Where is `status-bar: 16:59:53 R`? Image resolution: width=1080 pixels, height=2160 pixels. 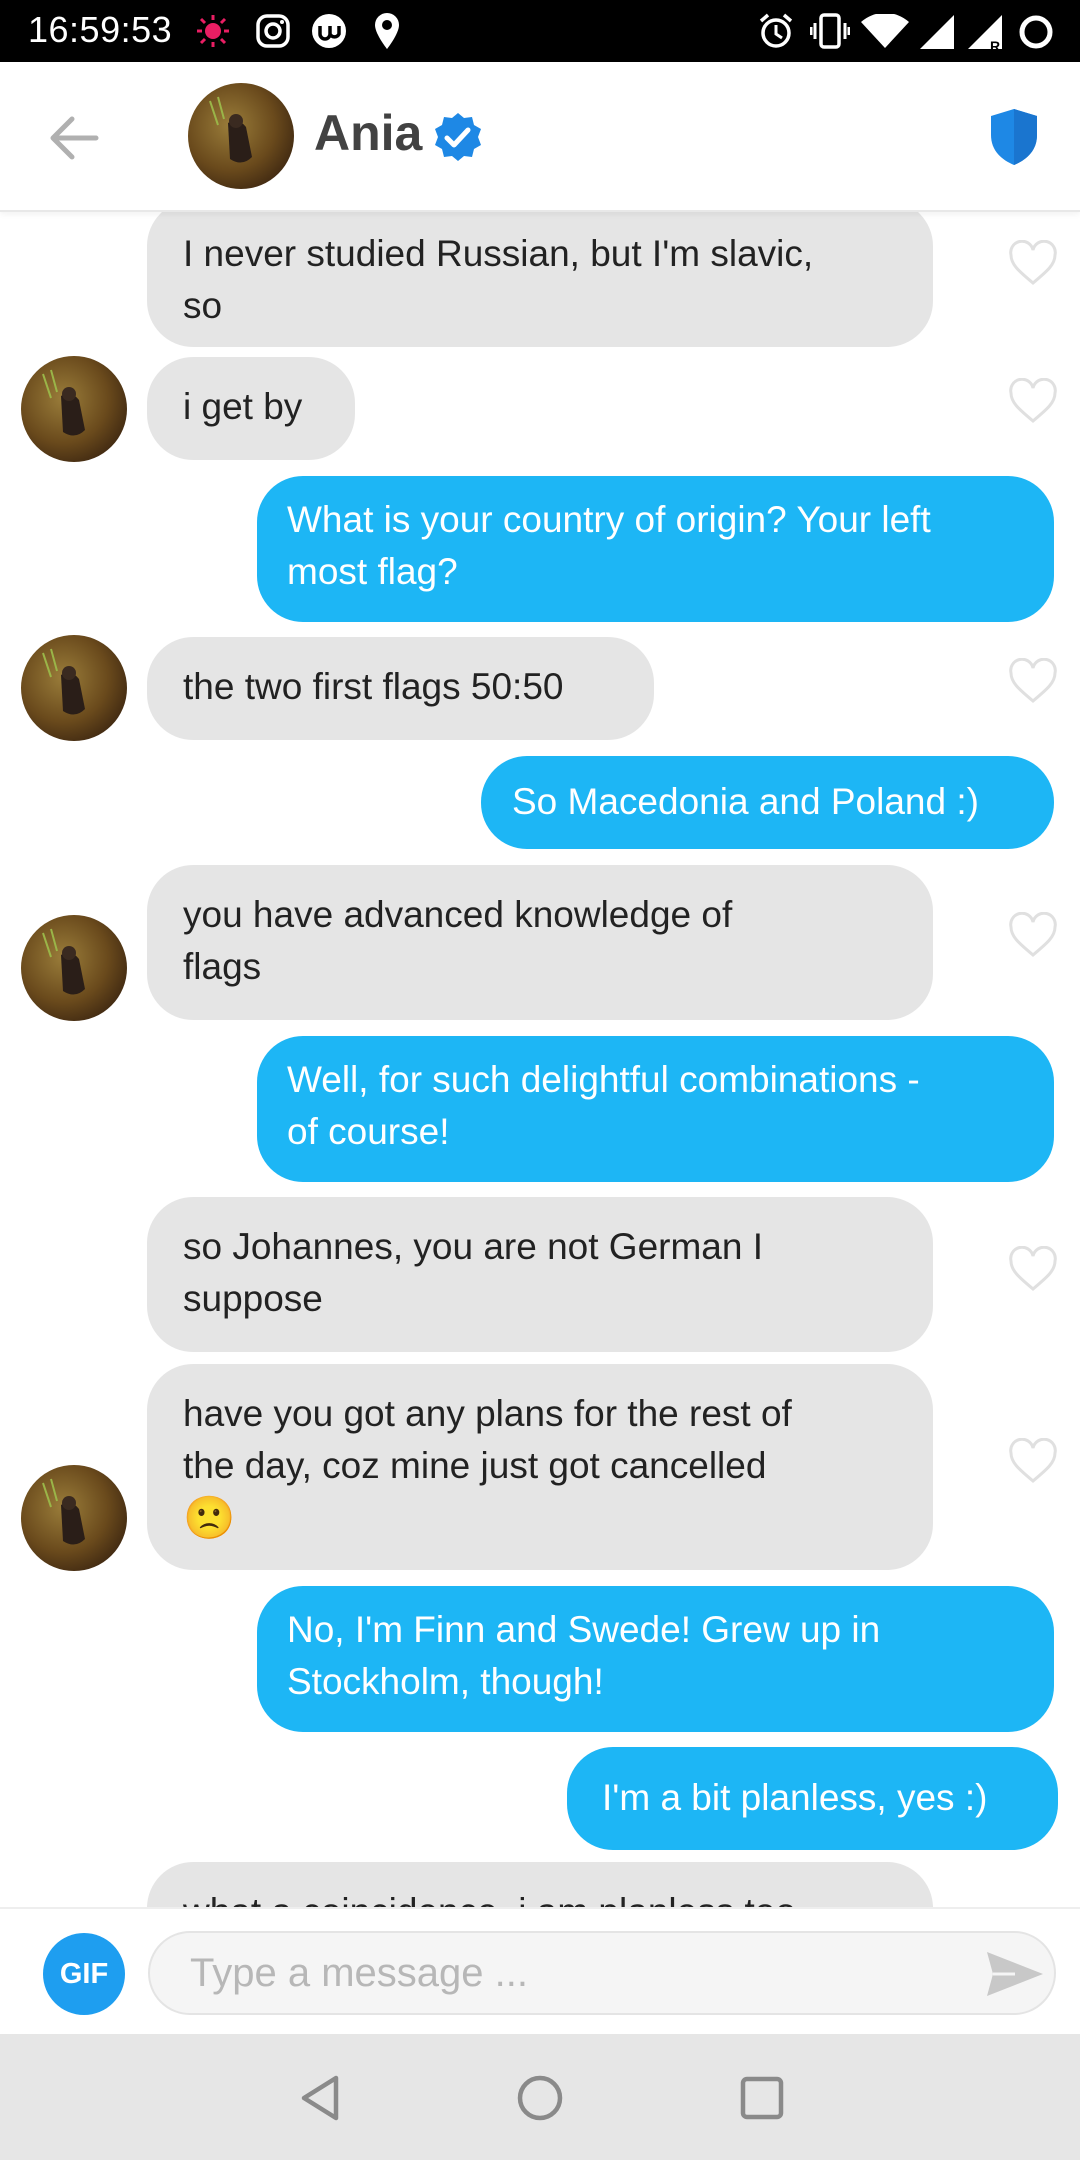 status-bar: 16:59:53 R is located at coordinates (540, 31).